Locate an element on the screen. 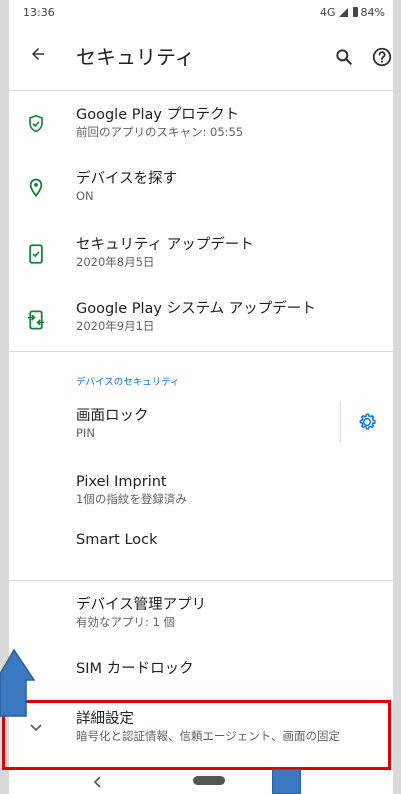 The width and height of the screenshot is (401, 794). list-item-pixel-imprint: Pixel Imprint 1個の指紋を登録済み is located at coordinates (201, 490).